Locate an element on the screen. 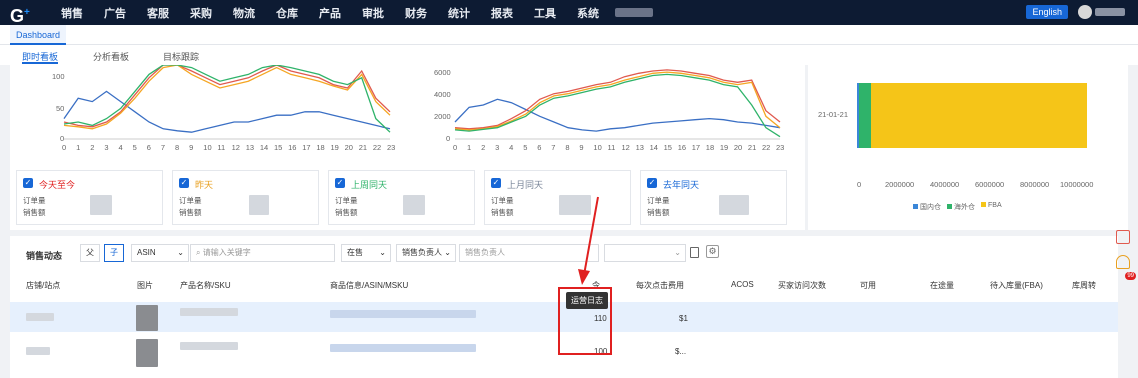  keyword-input: ⌕ 请输入关键字 is located at coordinates (262, 253).